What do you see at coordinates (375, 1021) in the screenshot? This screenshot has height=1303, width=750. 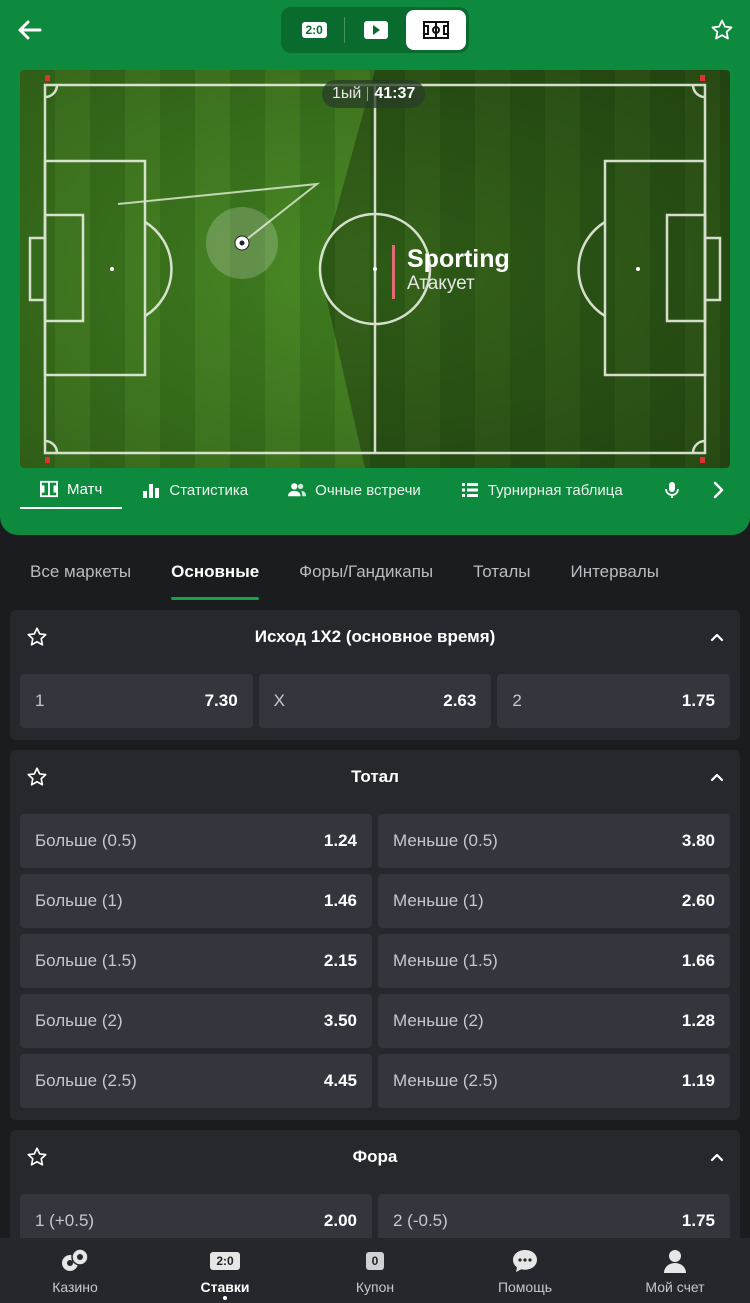 I see `odds-row: Больше (2) 3.50 Меньше (2) 1.28` at bounding box center [375, 1021].